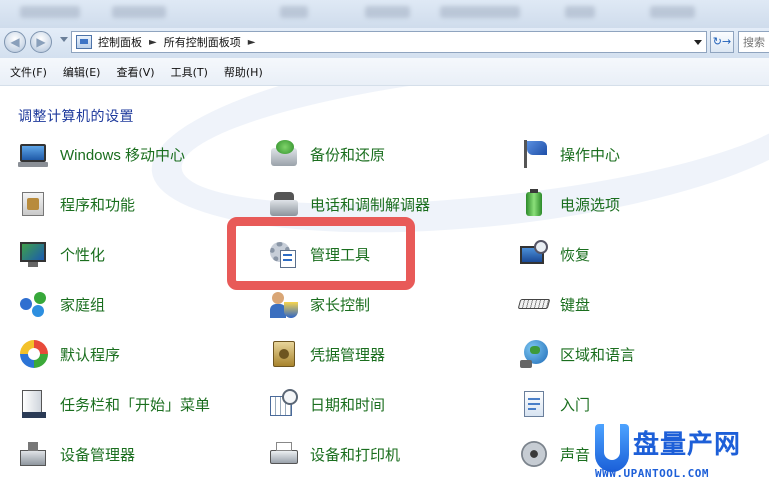 Image resolution: width=769 pixels, height=488 pixels. Describe the element at coordinates (698, 42) in the screenshot. I see `address-dropdown-icon` at that location.